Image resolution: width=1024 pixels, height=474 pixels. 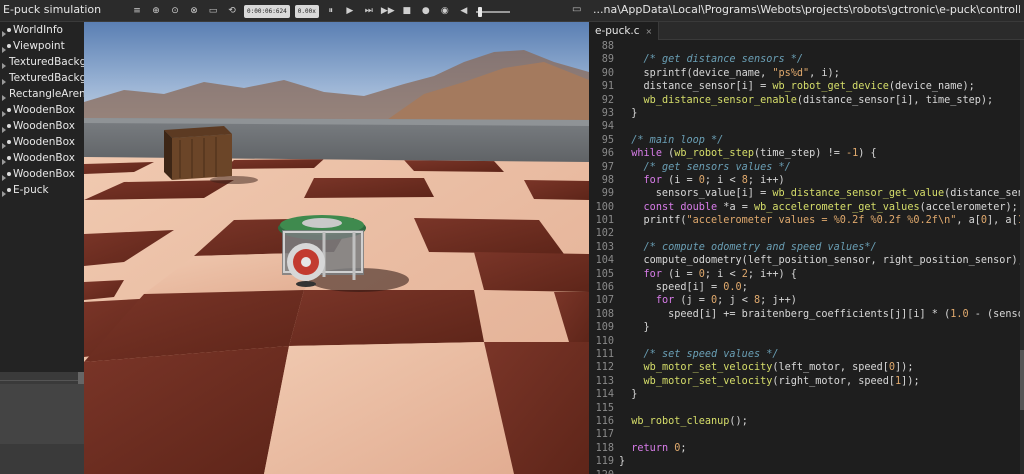 What do you see at coordinates (607, 60) in the screenshot?
I see `line-number: 89` at bounding box center [607, 60].